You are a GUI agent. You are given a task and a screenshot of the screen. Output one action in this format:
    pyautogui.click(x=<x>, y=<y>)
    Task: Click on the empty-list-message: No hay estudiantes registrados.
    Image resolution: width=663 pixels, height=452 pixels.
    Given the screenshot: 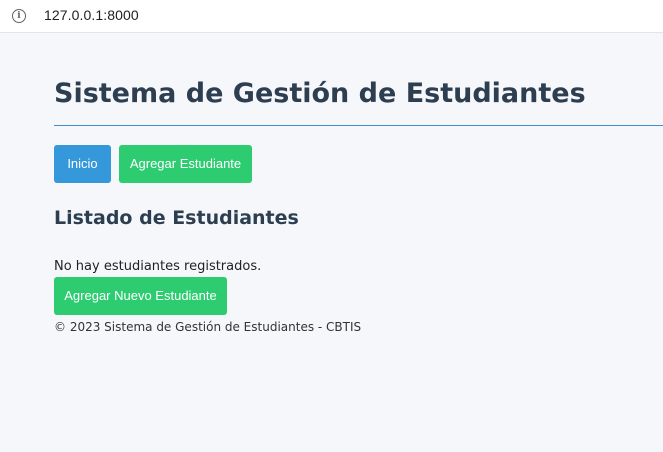 What is the action you would take?
    pyautogui.click(x=158, y=266)
    